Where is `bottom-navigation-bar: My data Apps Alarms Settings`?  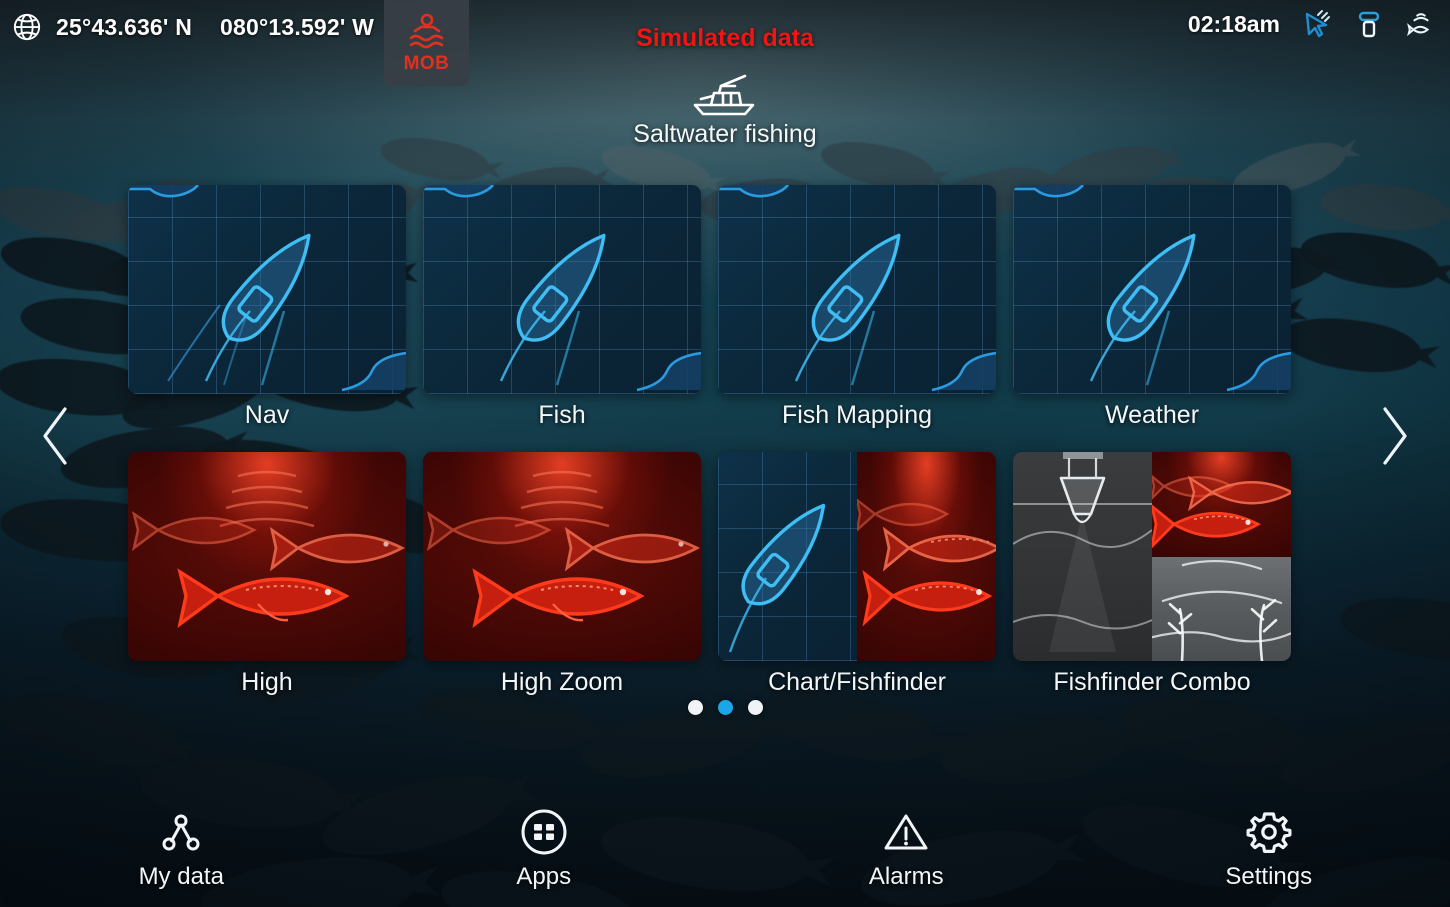
bottom-navigation-bar: My data Apps Alarms Settings is located at coordinates (725, 836).